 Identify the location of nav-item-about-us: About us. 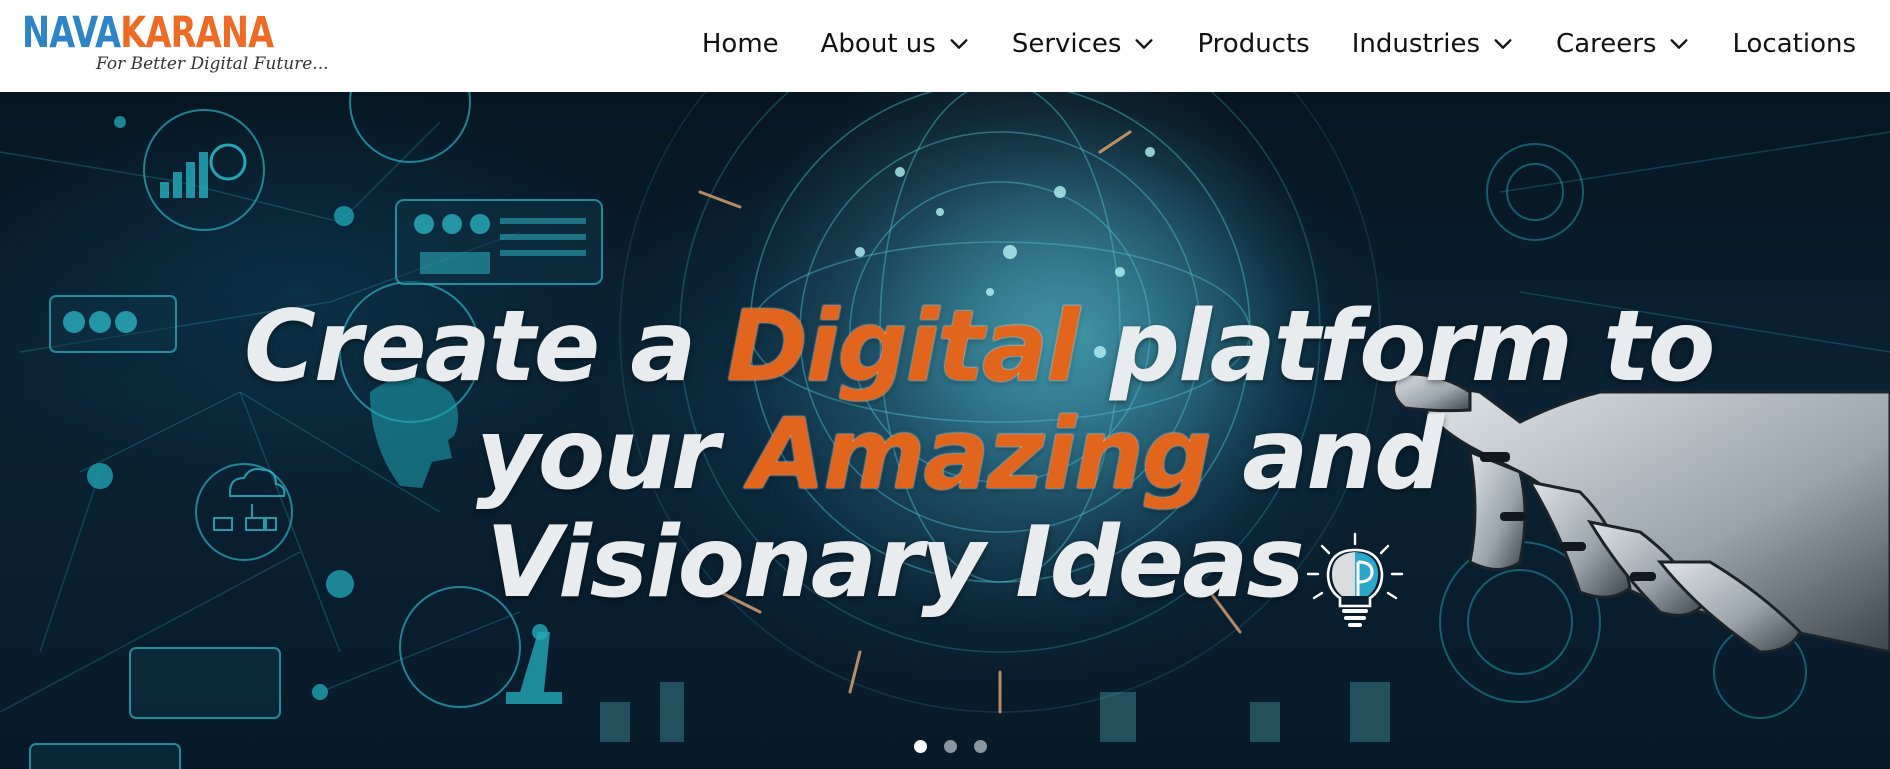
(895, 44).